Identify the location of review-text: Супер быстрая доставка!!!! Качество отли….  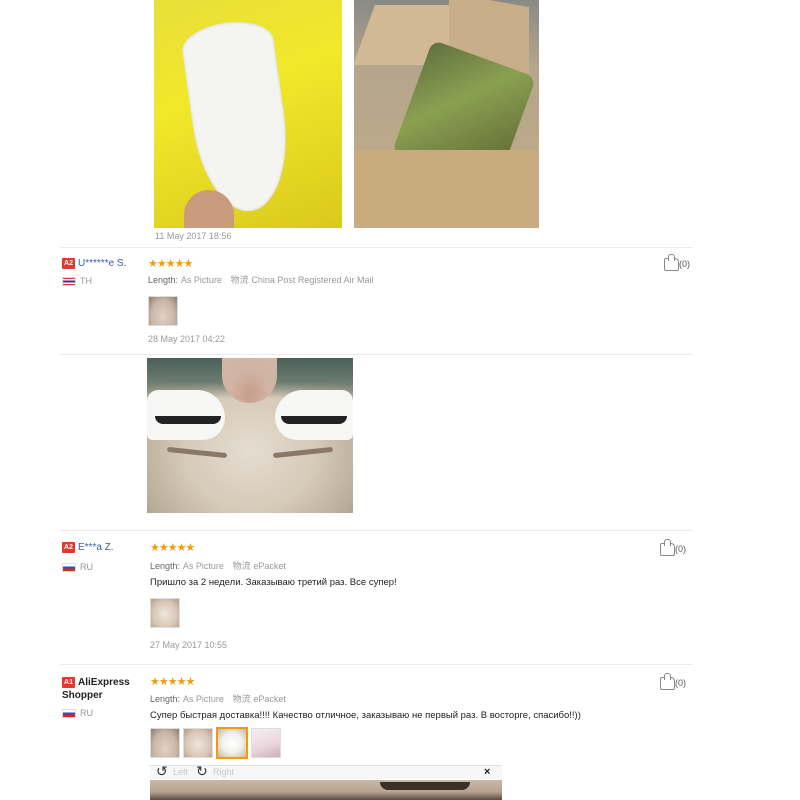
(365, 715).